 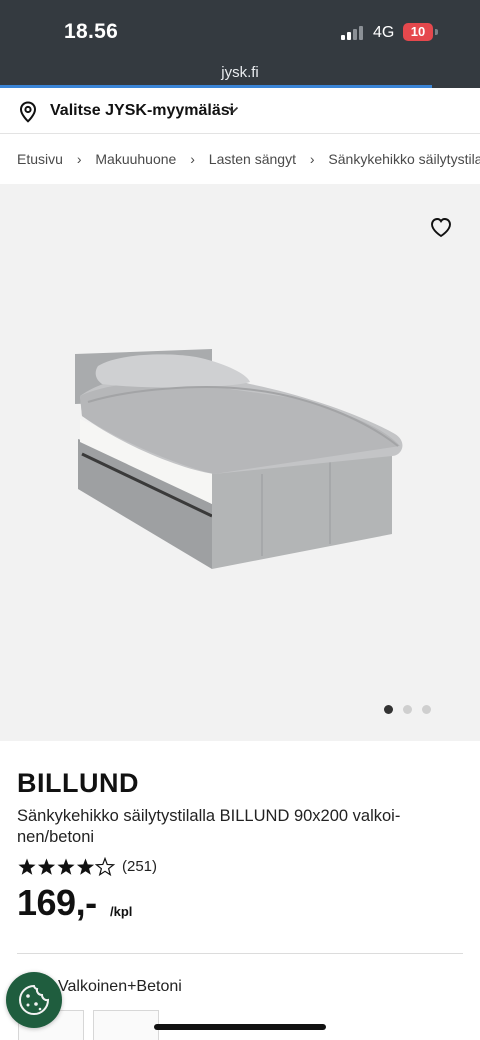 What do you see at coordinates (240, 953) in the screenshot?
I see `divider` at bounding box center [240, 953].